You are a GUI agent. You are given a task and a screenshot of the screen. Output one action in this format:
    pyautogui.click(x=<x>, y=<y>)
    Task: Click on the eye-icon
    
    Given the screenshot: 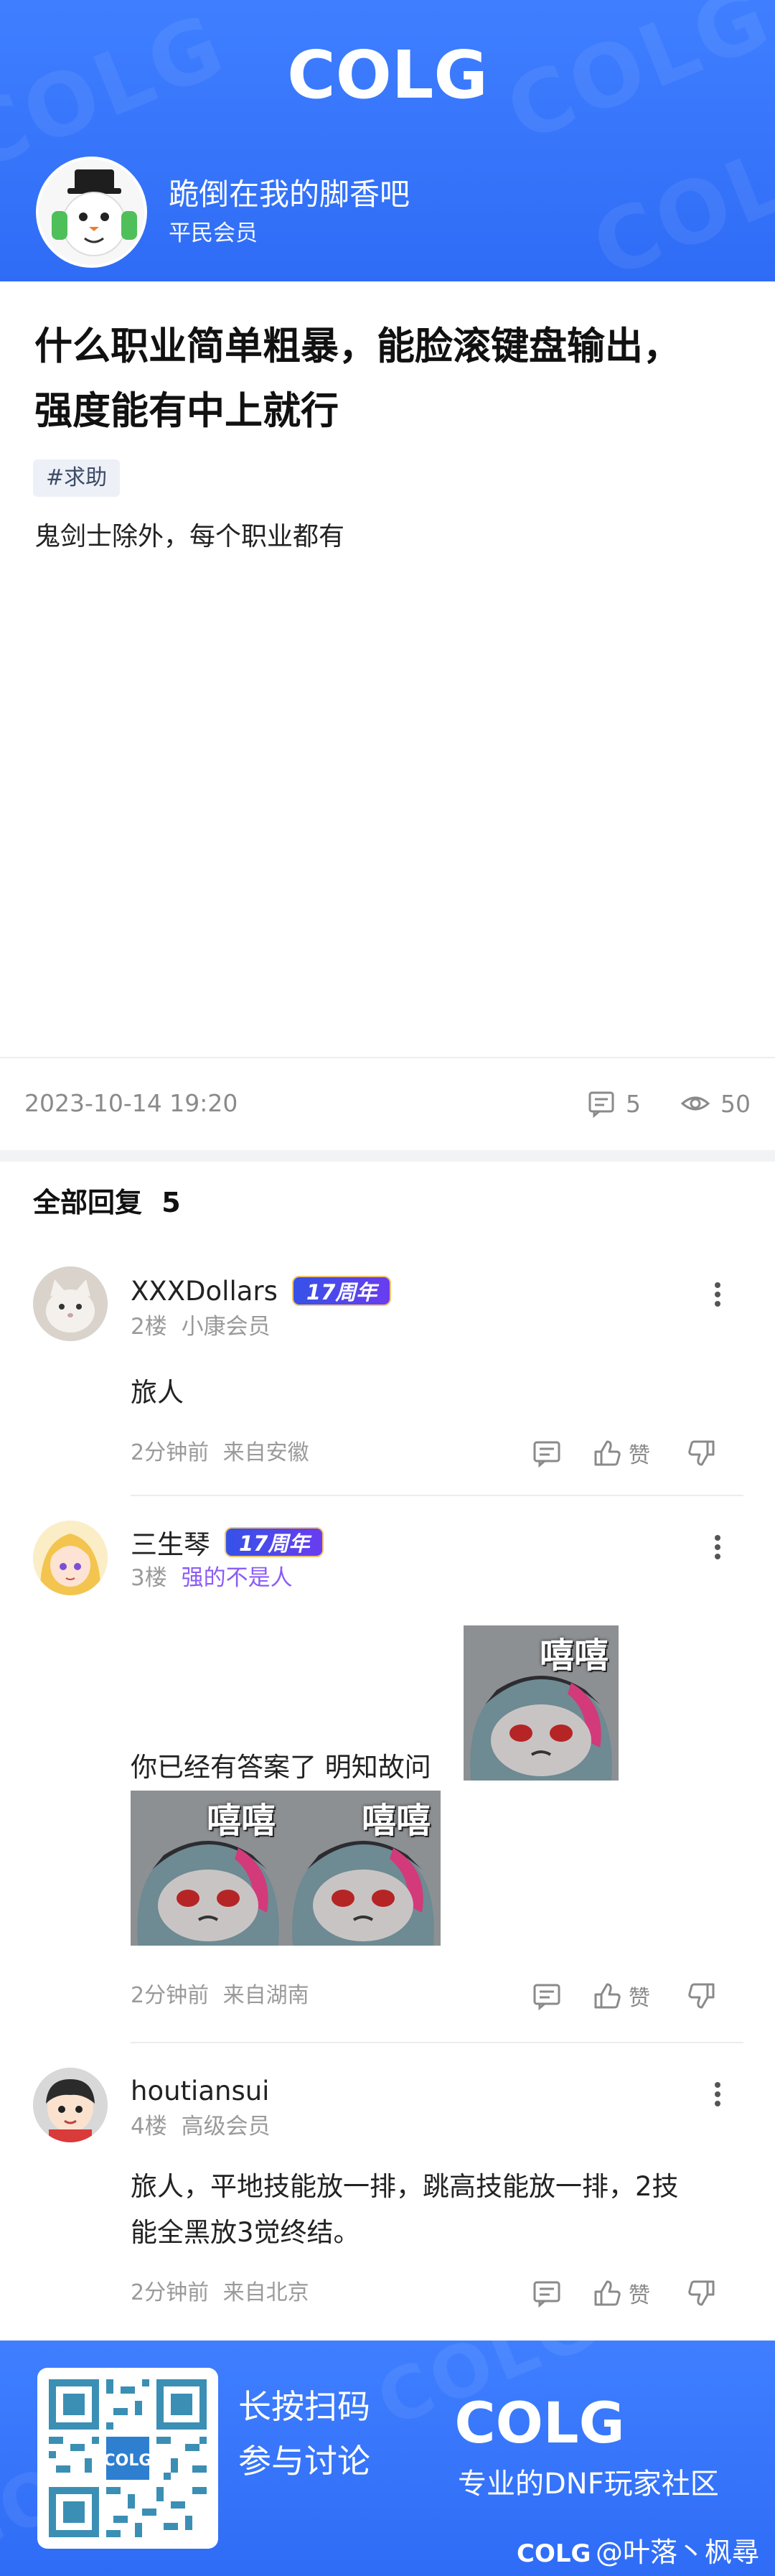 What is the action you would take?
    pyautogui.click(x=695, y=1103)
    